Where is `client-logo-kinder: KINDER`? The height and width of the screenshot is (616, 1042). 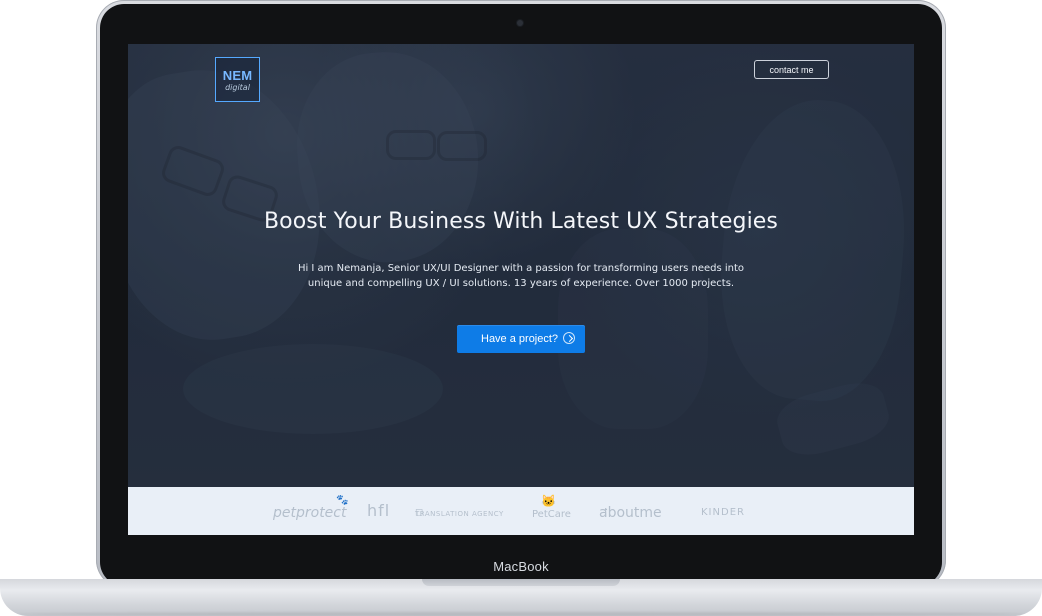 client-logo-kinder: KINDER is located at coordinates (723, 512).